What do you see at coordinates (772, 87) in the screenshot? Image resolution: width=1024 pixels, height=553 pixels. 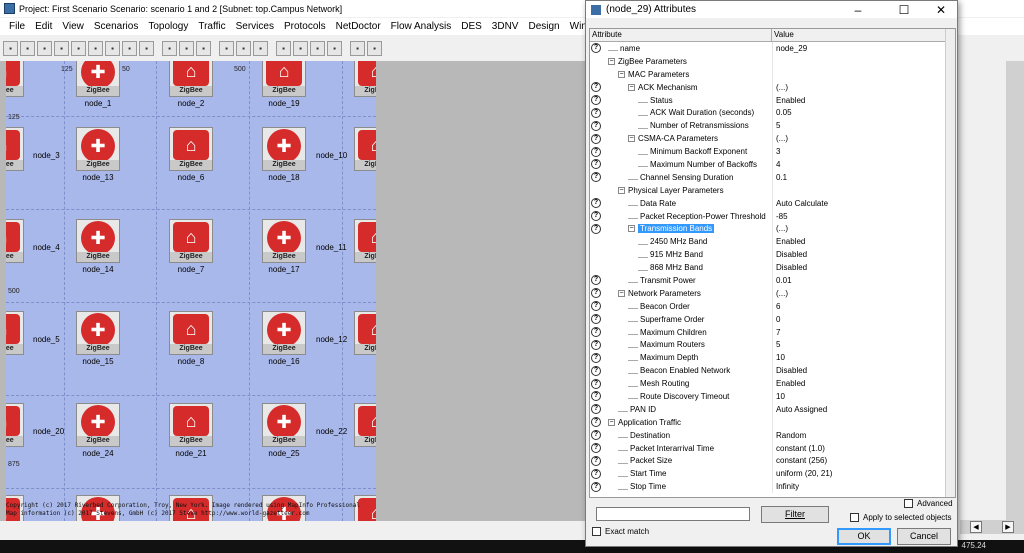 I see `attribute-row: ? − ACK Mechanism (...)` at bounding box center [772, 87].